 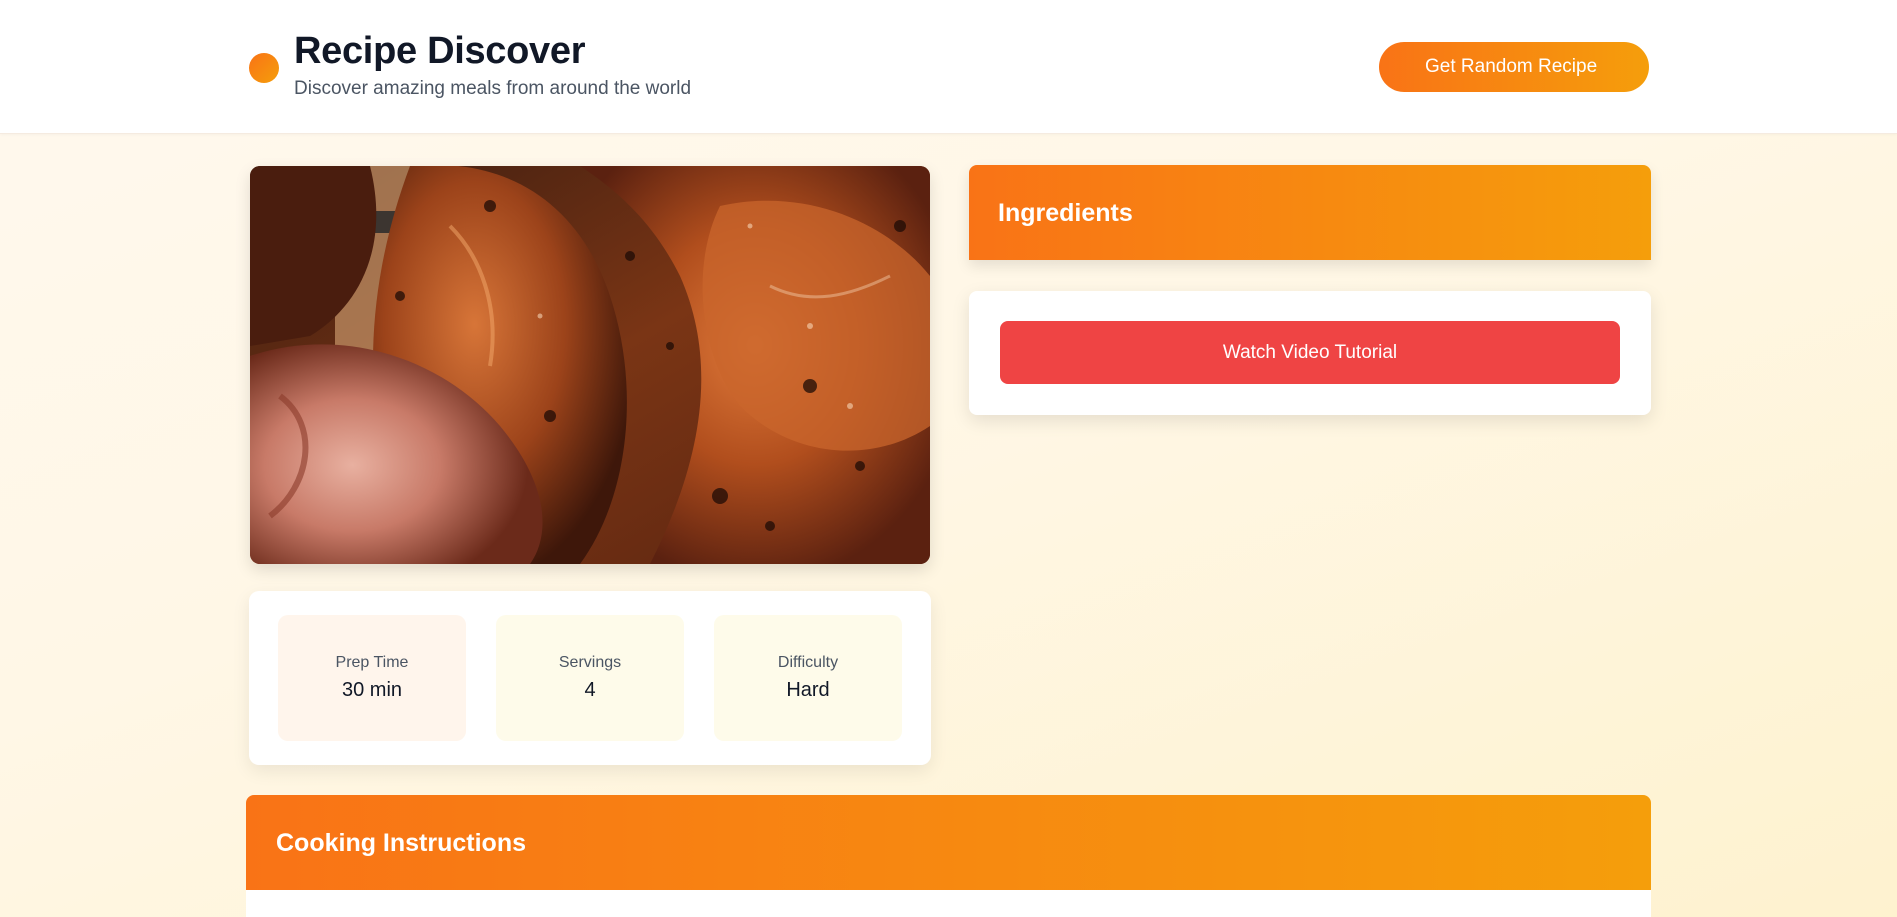 What do you see at coordinates (372, 690) in the screenshot?
I see `stat-value: 30 min` at bounding box center [372, 690].